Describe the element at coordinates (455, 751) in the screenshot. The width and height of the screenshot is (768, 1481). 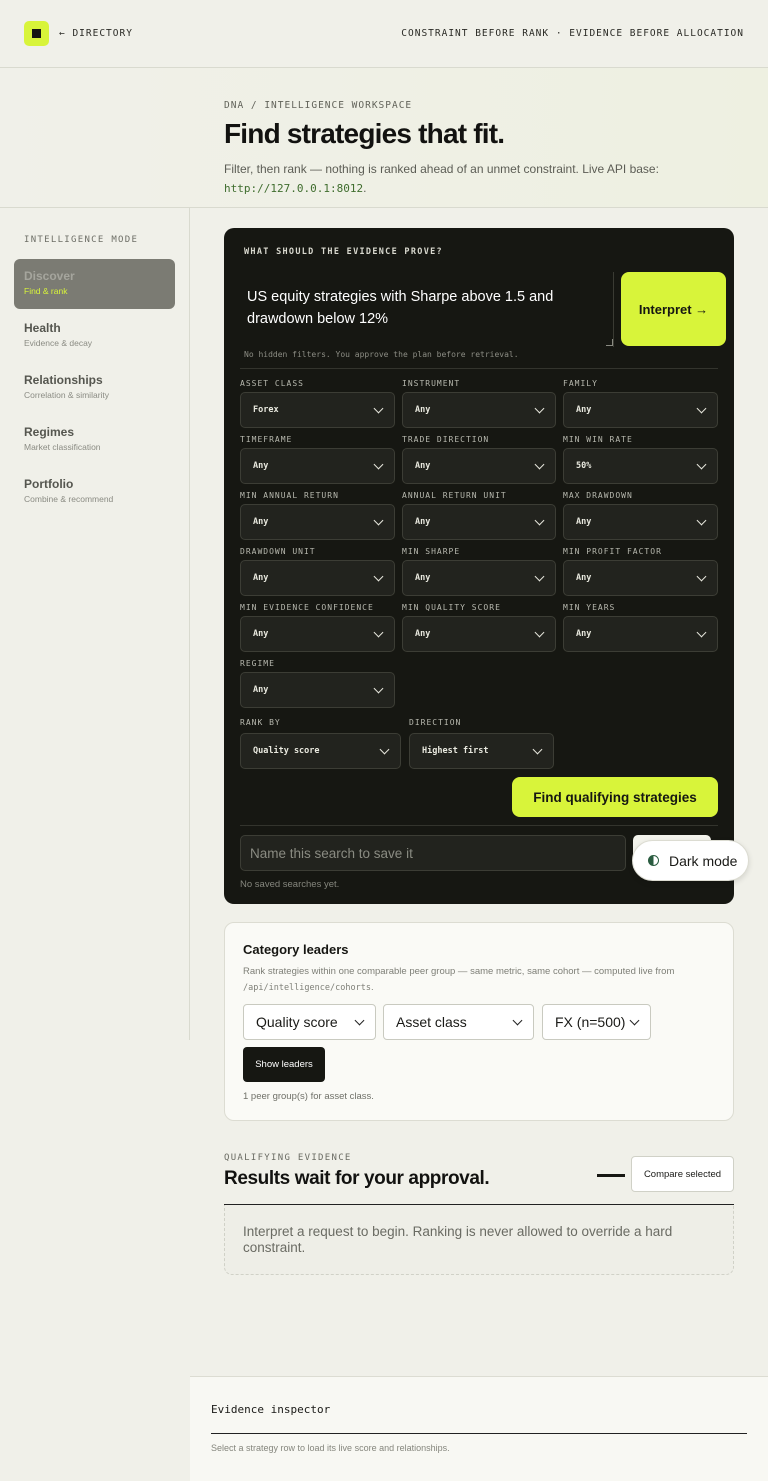
I see `select-value: Highest first` at that location.